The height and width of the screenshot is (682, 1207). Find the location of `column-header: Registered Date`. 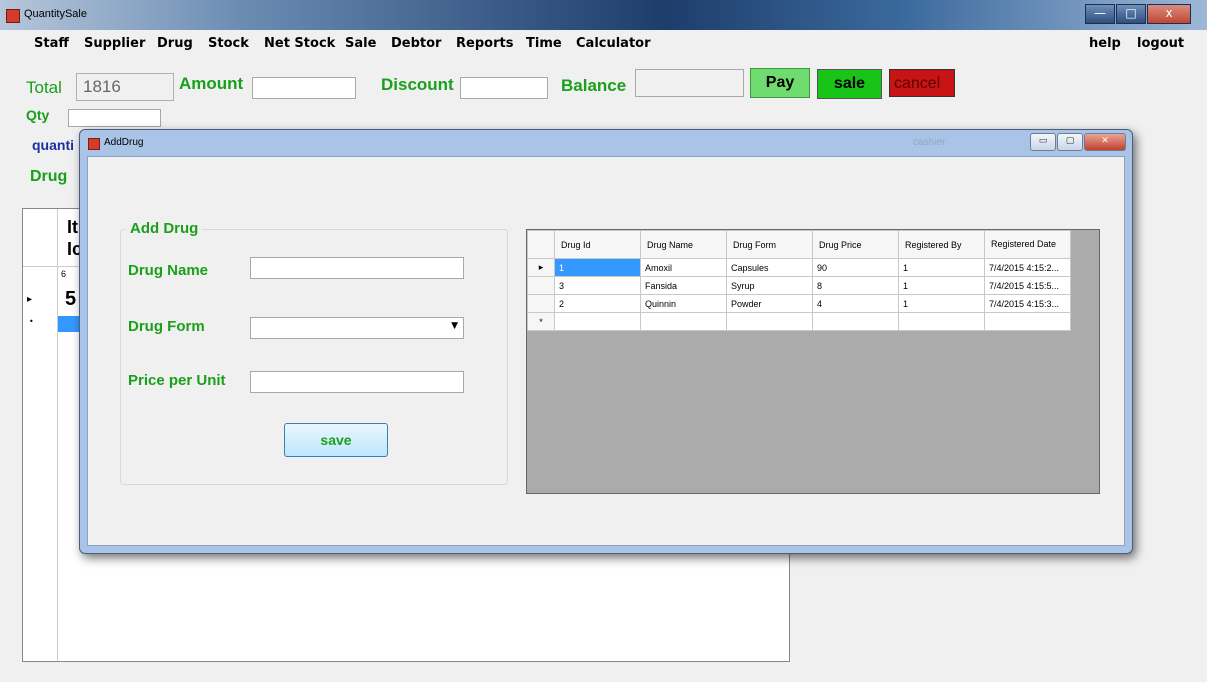

column-header: Registered Date is located at coordinates (1027, 244).